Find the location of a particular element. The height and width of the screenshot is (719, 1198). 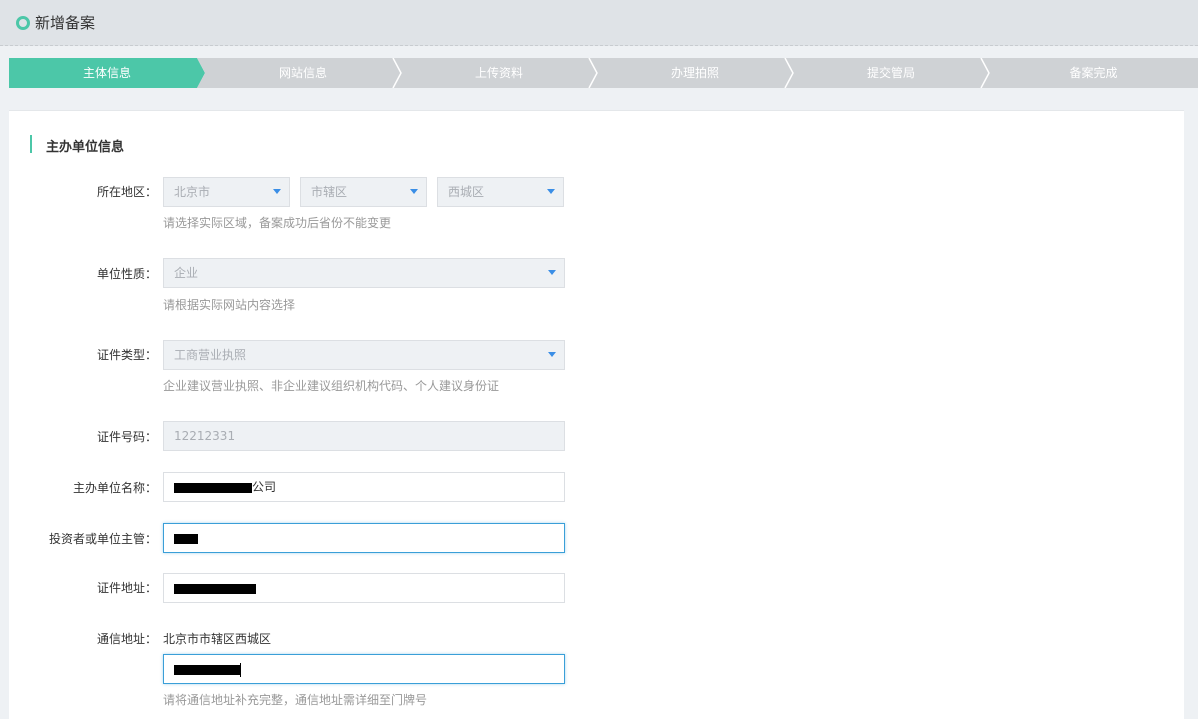

district-value: 西城区 is located at coordinates (466, 192).